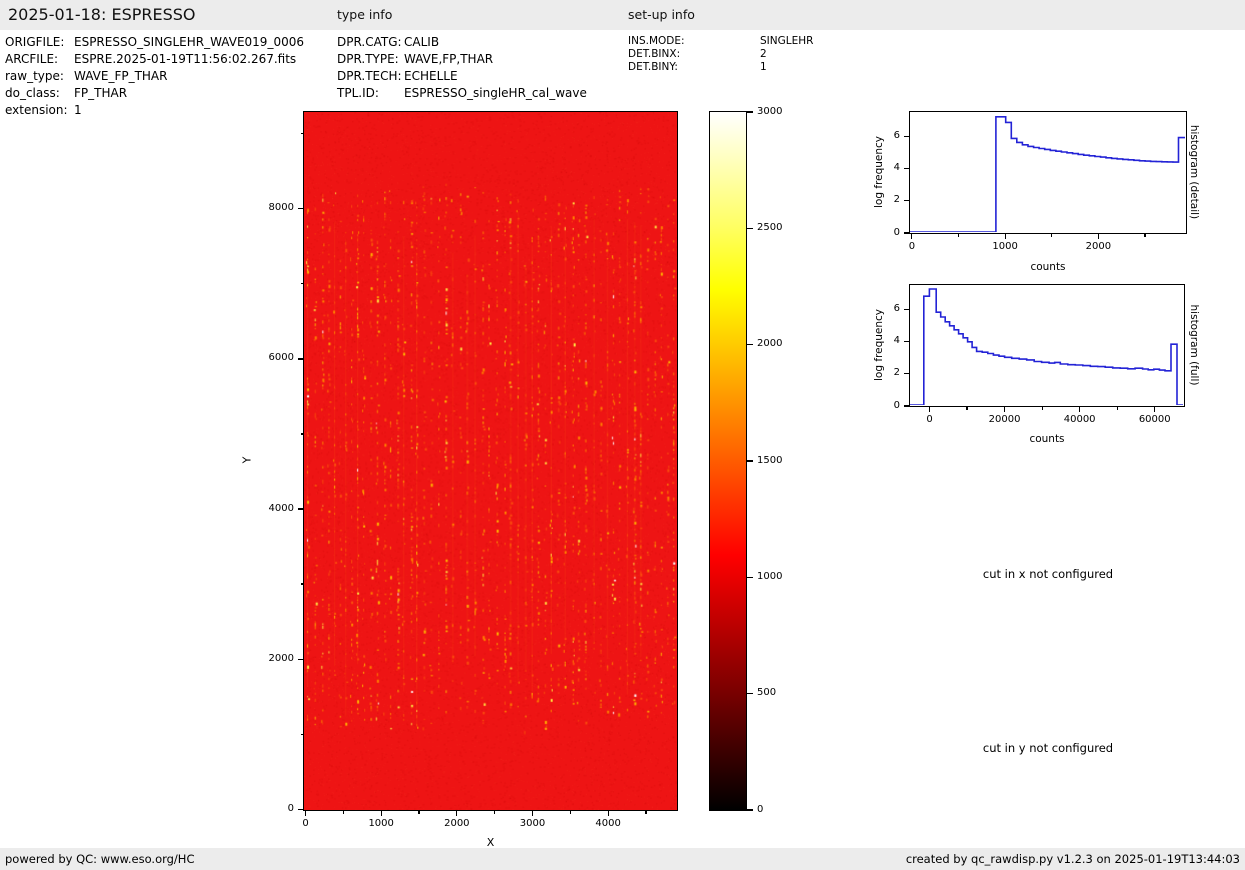 This screenshot has width=1245, height=870. What do you see at coordinates (1194, 172) in the screenshot?
I see `histogram-detail-side-label: histogram (detail)` at bounding box center [1194, 172].